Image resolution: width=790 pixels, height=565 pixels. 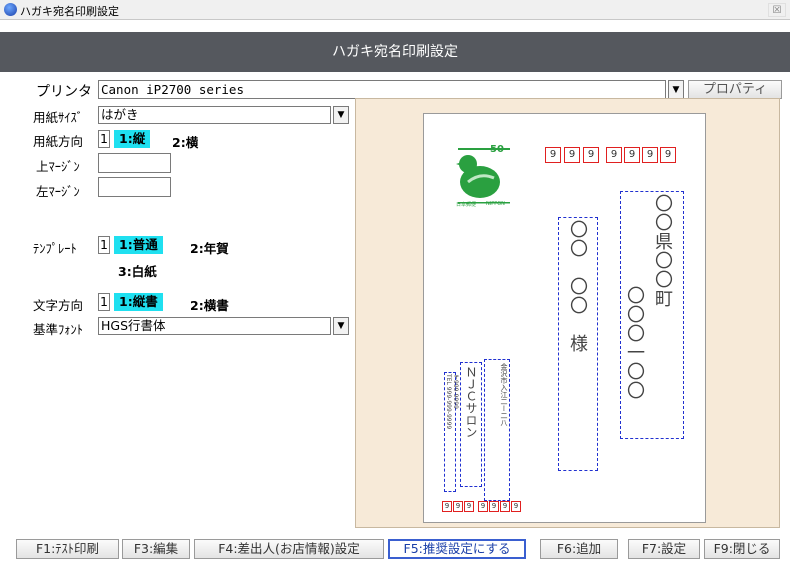 What do you see at coordinates (455, 391) in the screenshot?
I see `sender-postal-mark: 〒999-9999` at bounding box center [455, 391].